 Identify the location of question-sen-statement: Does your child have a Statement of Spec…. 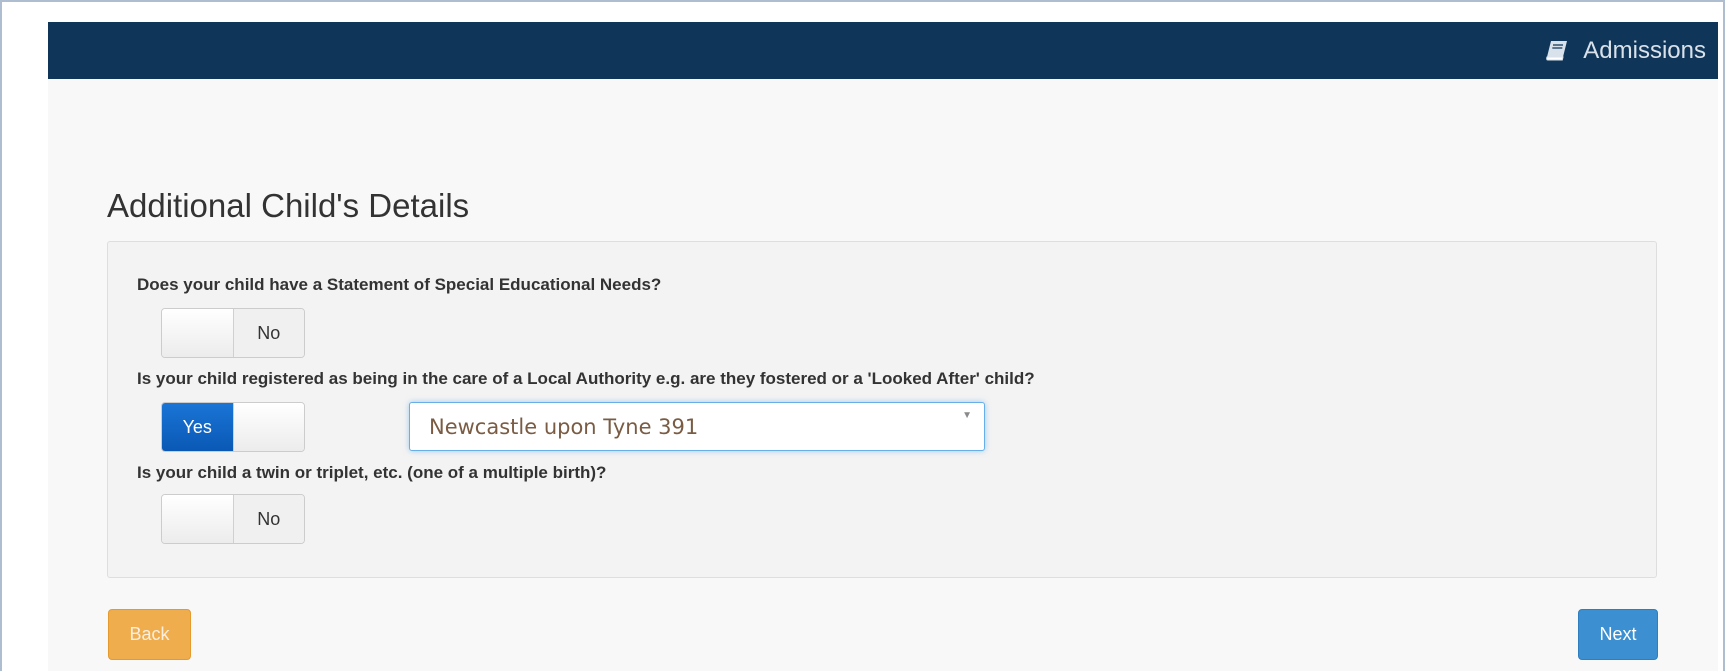
(399, 284).